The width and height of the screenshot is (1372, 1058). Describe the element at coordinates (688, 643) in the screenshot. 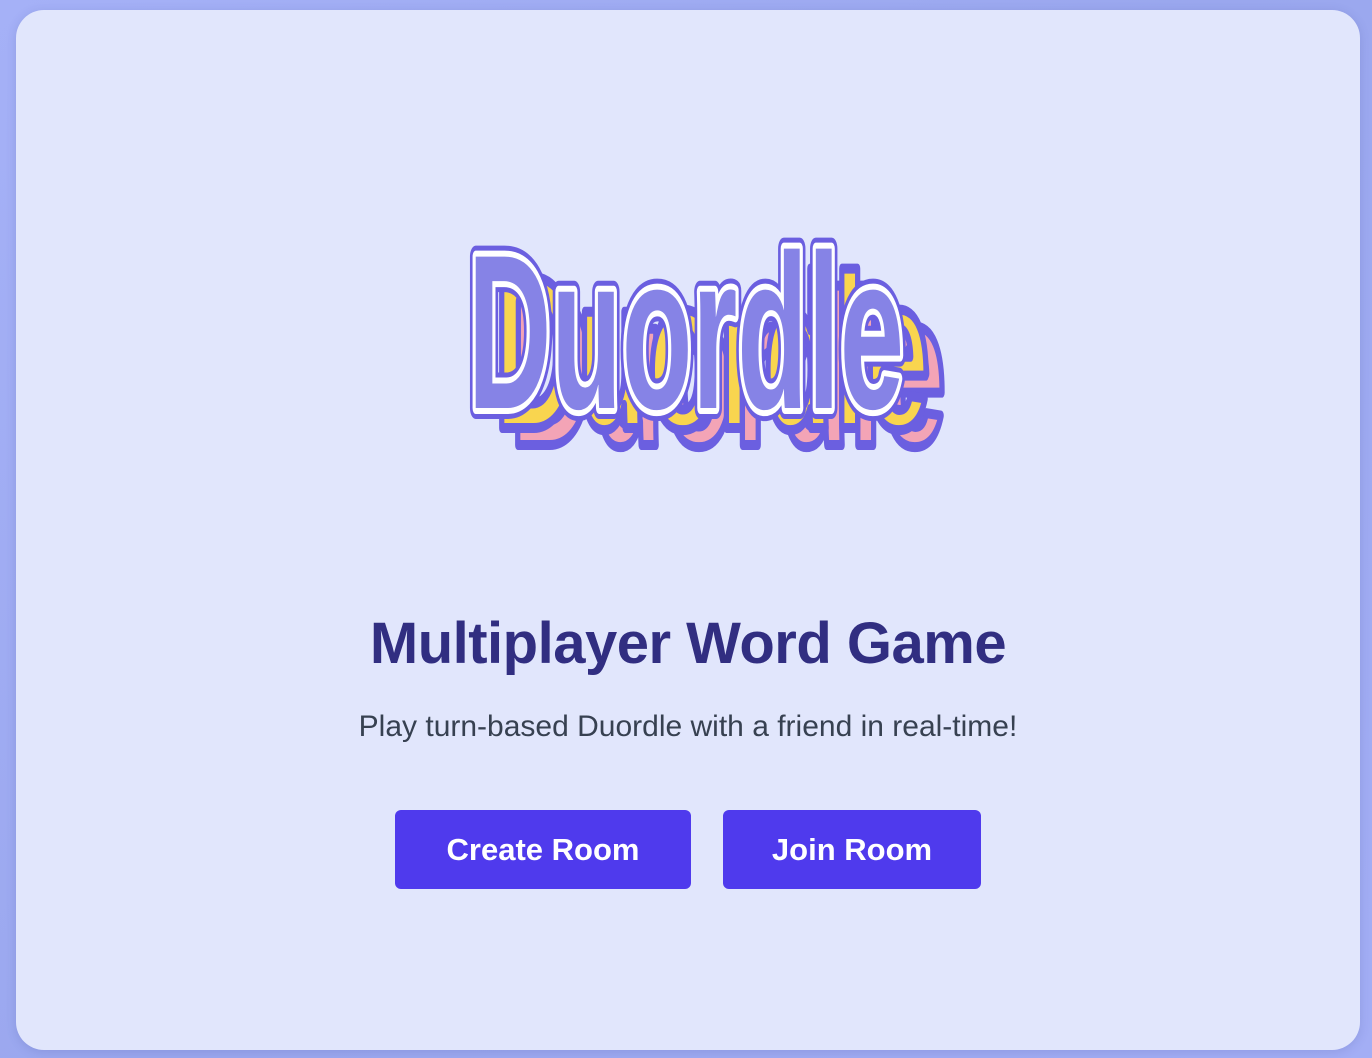

I see `page-title: Multiplayer Word Game` at that location.